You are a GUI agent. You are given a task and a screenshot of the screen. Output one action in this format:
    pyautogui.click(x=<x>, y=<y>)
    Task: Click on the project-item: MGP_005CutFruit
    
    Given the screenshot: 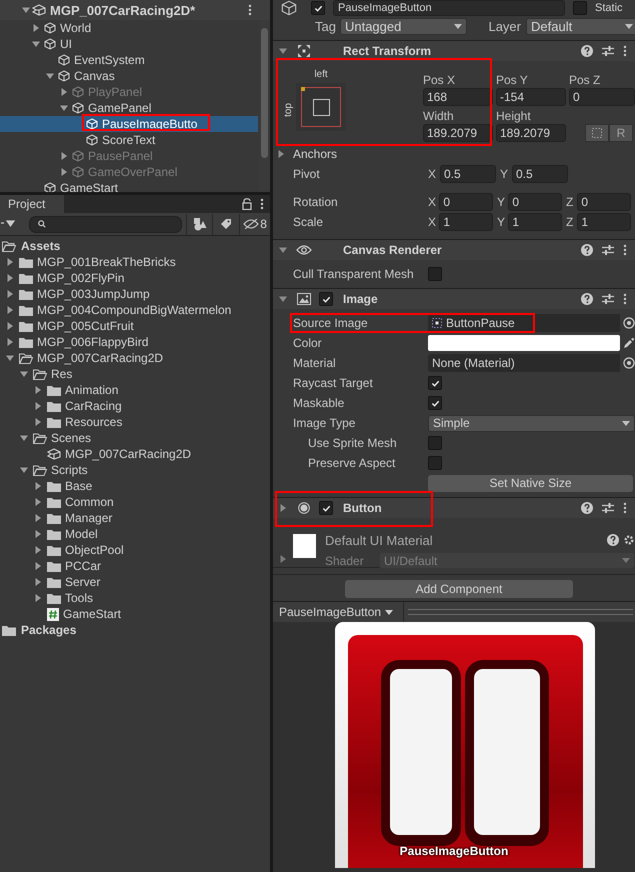 What is the action you would take?
    pyautogui.click(x=135, y=326)
    